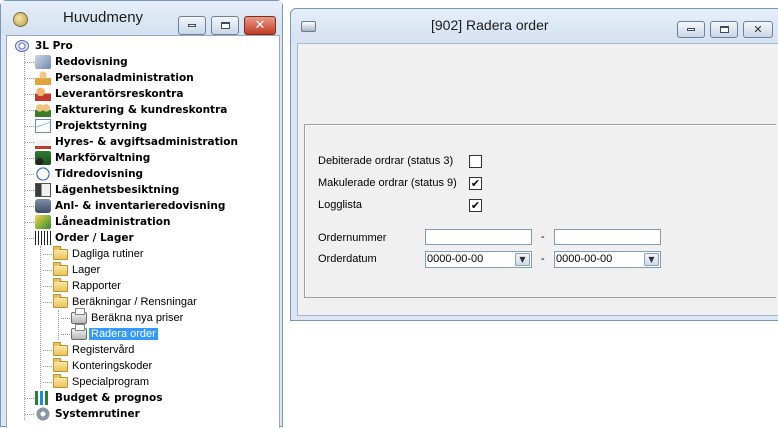 The image size is (778, 428). I want to click on debiterade-label: Debiterade ordrar (status 3), so click(386, 161).